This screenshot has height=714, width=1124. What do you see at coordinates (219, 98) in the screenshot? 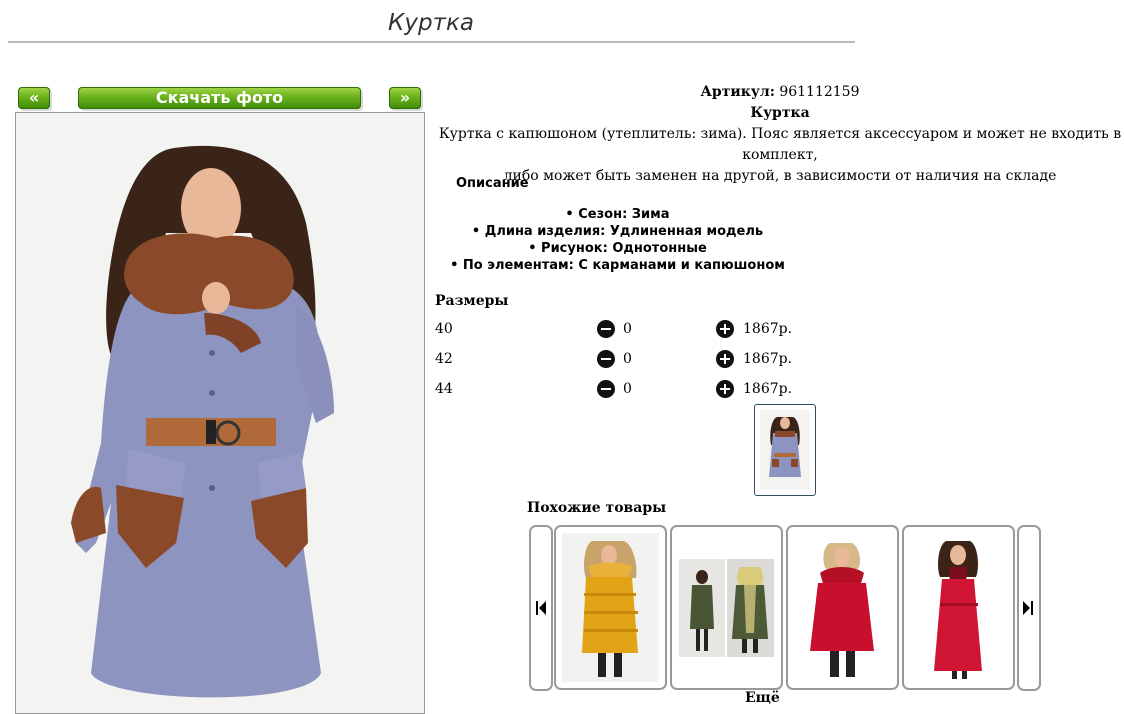
I see `download-photo-button: Скачать фото` at bounding box center [219, 98].